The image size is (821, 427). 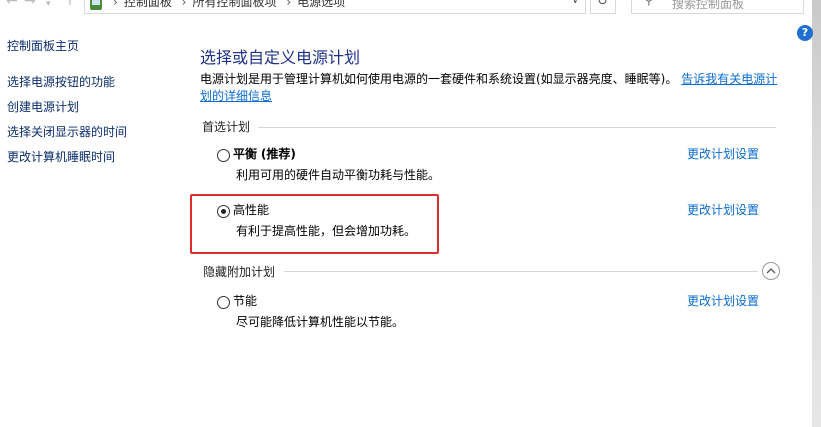 I want to click on breadcrumb-item: 电源选项, so click(x=321, y=4).